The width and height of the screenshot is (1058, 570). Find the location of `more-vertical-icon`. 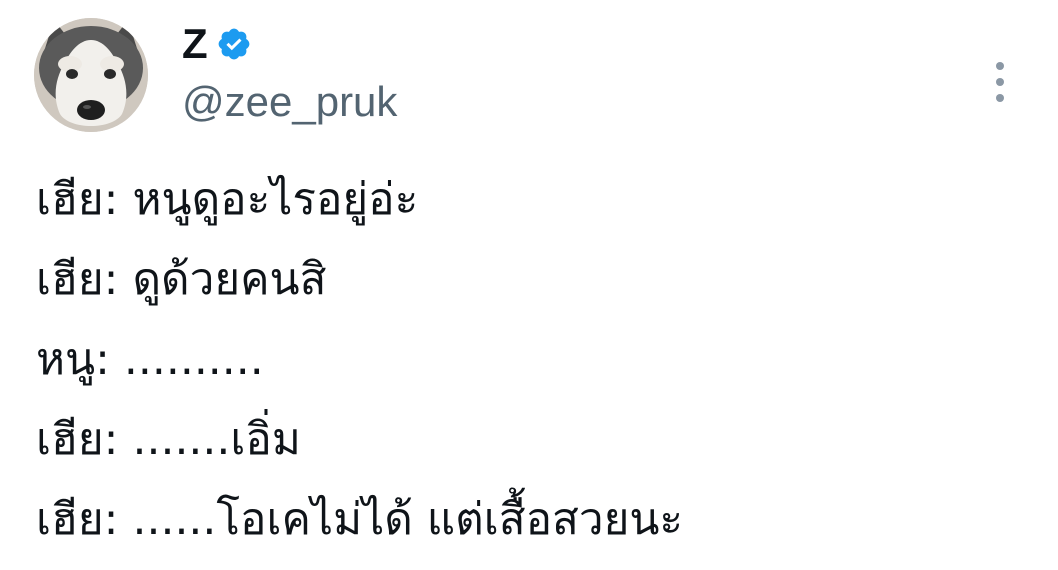

more-vertical-icon is located at coordinates (1000, 82).